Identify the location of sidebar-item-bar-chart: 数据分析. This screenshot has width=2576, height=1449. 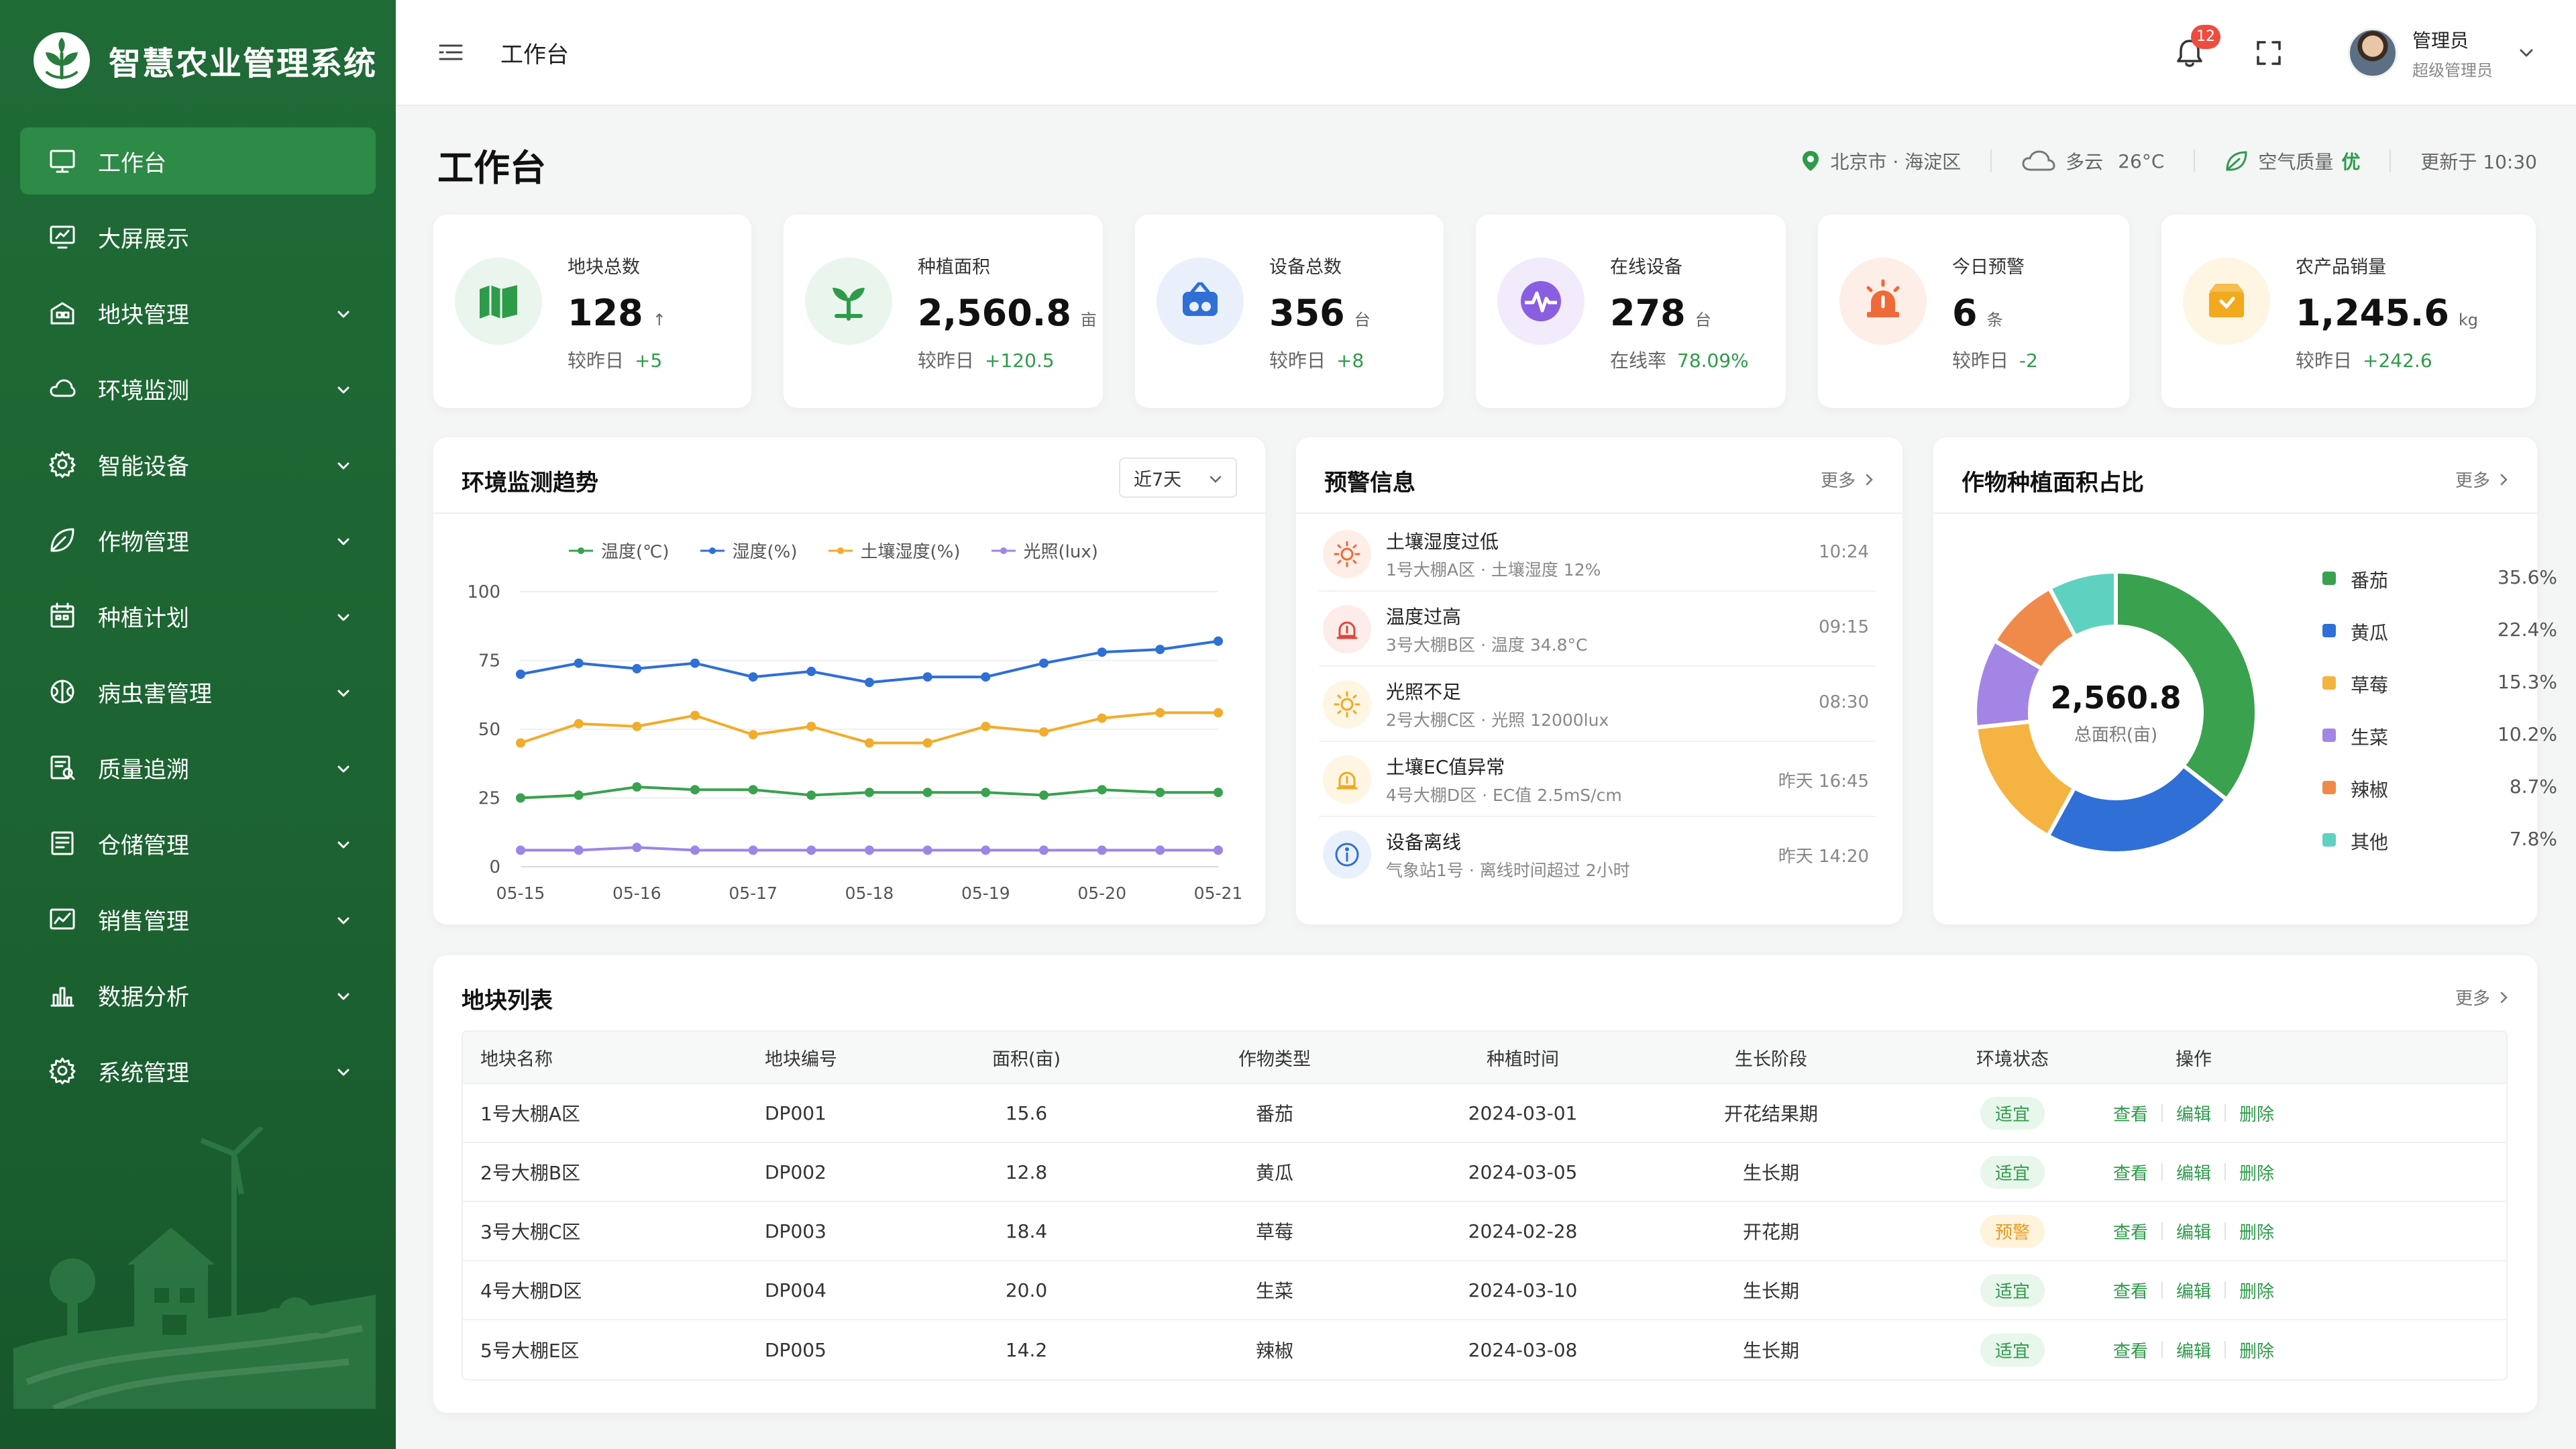
(198, 994).